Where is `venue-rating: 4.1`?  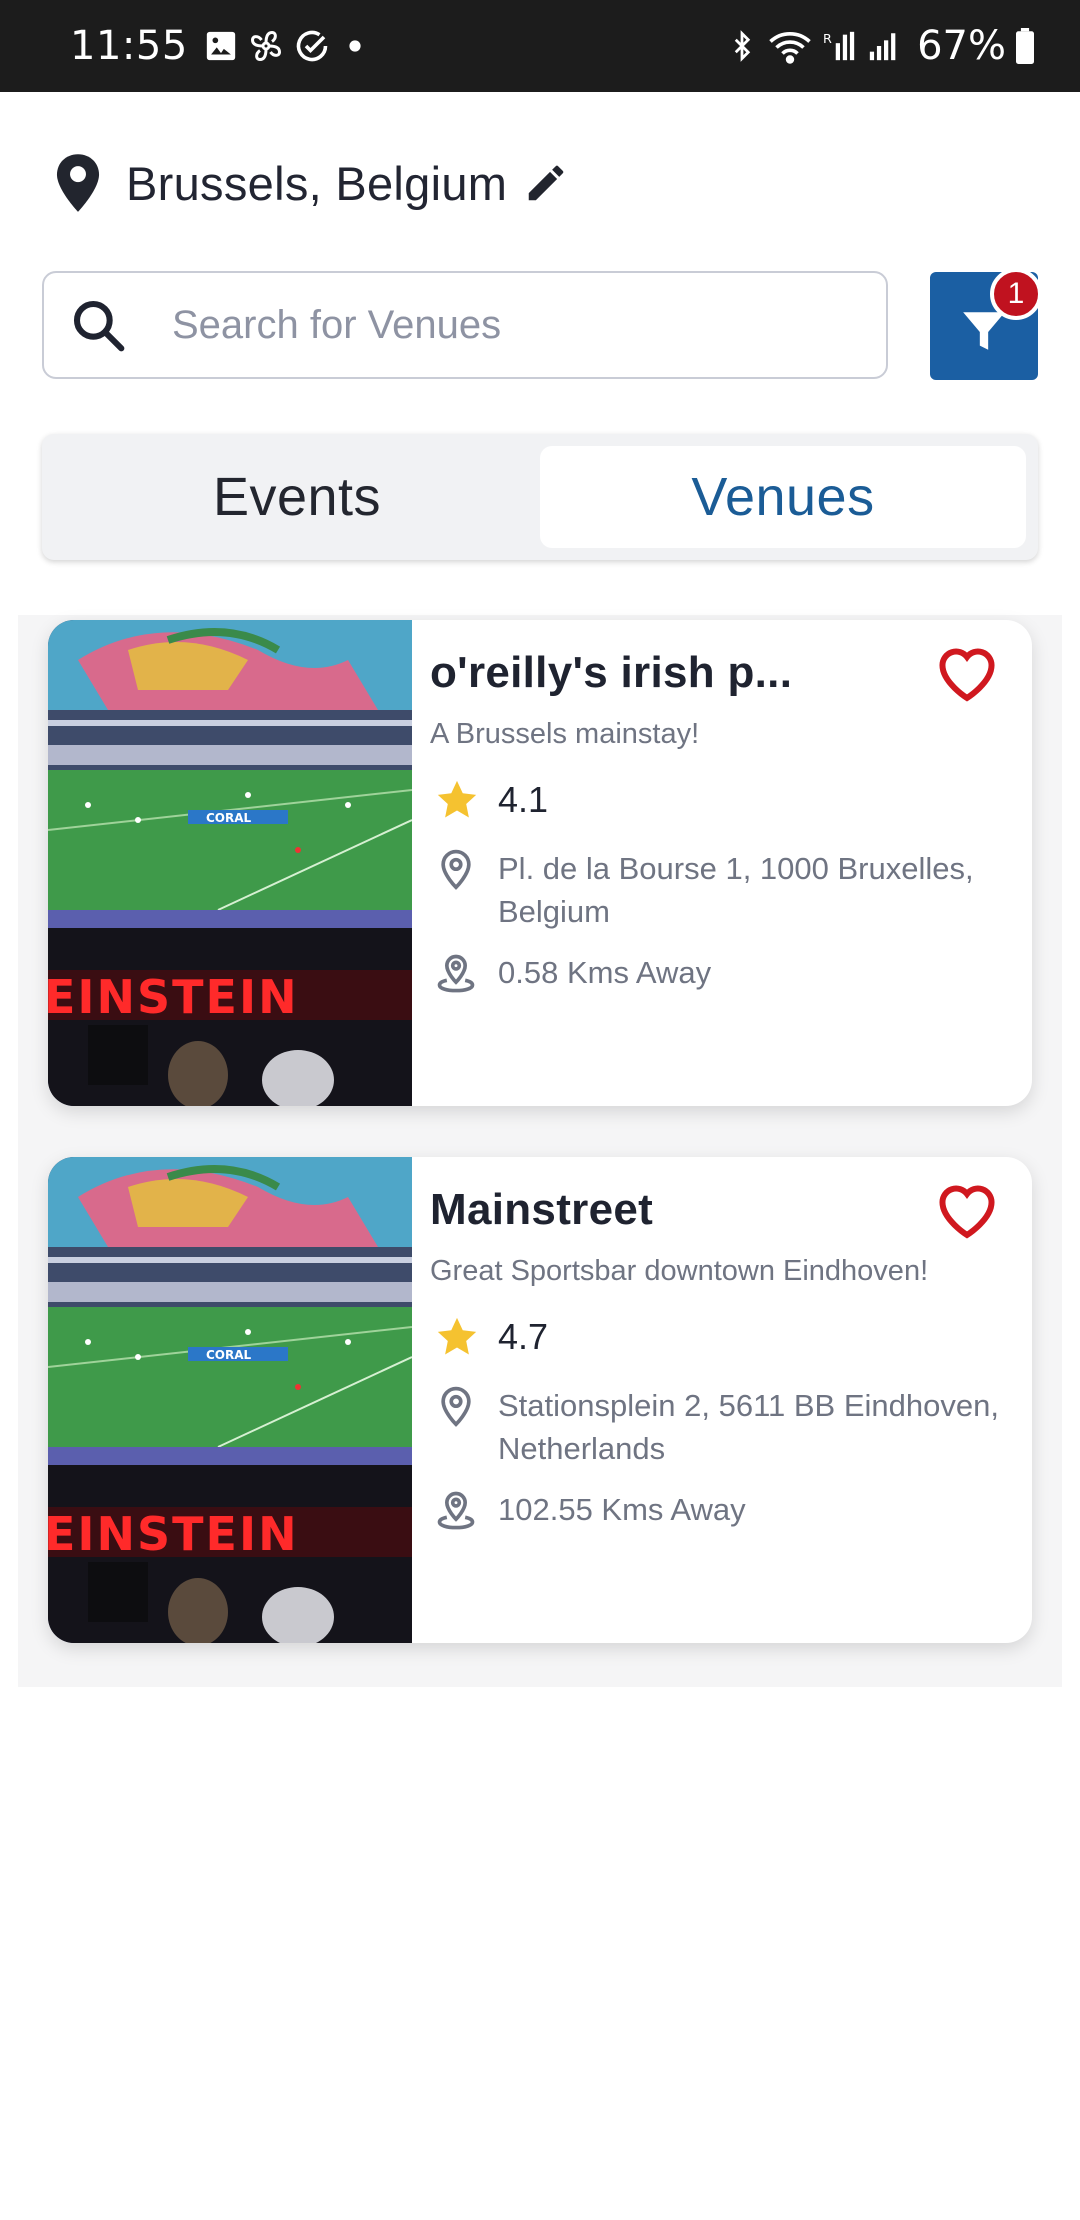 venue-rating: 4.1 is located at coordinates (523, 799).